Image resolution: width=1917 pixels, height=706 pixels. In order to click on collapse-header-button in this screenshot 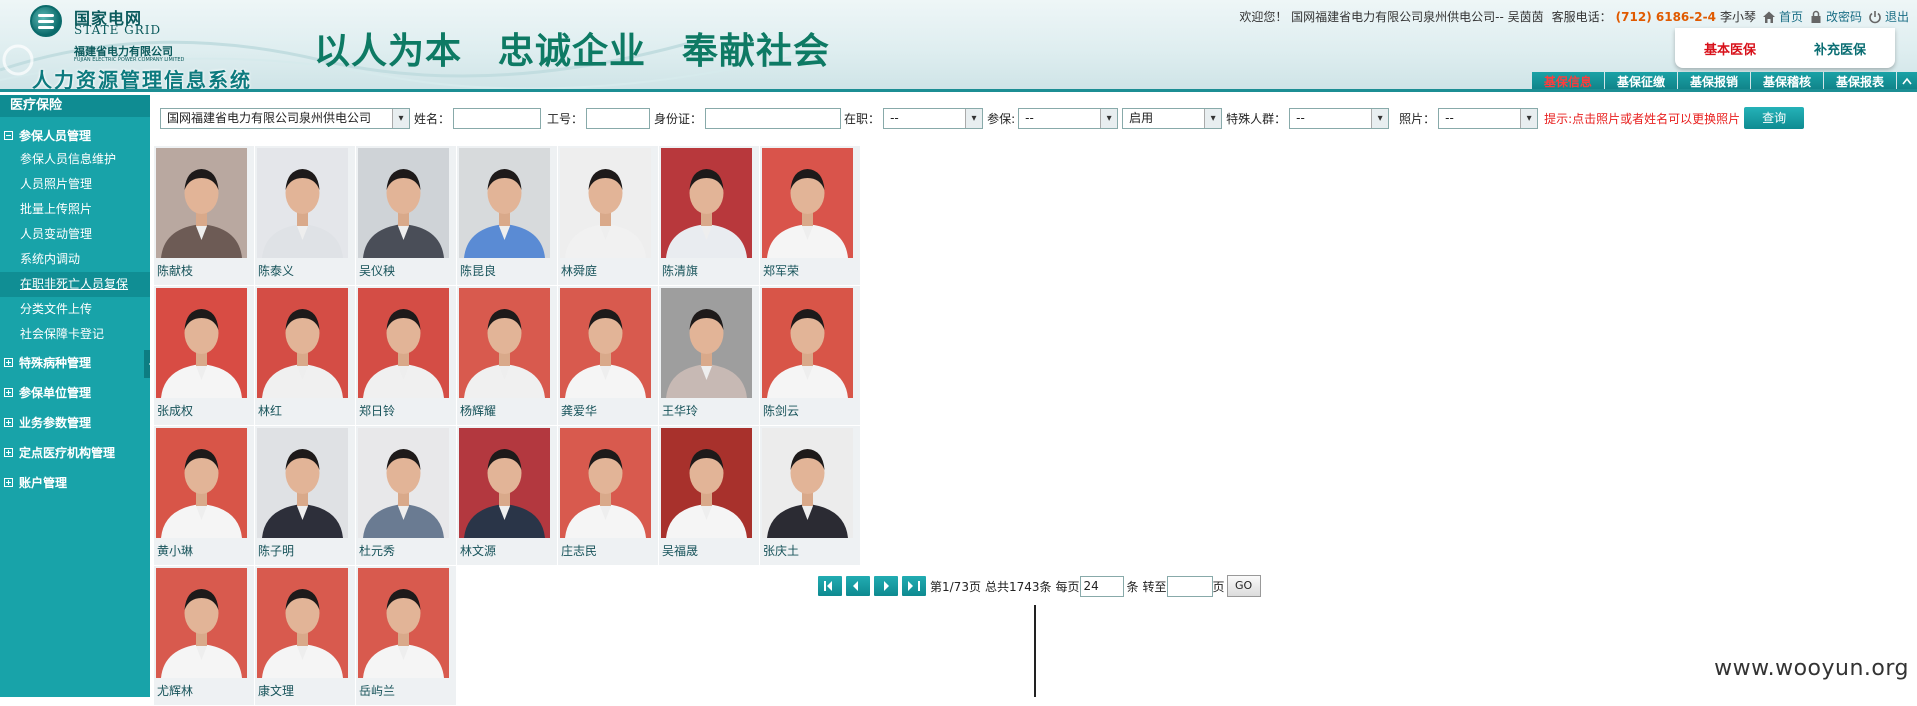, I will do `click(1907, 80)`.